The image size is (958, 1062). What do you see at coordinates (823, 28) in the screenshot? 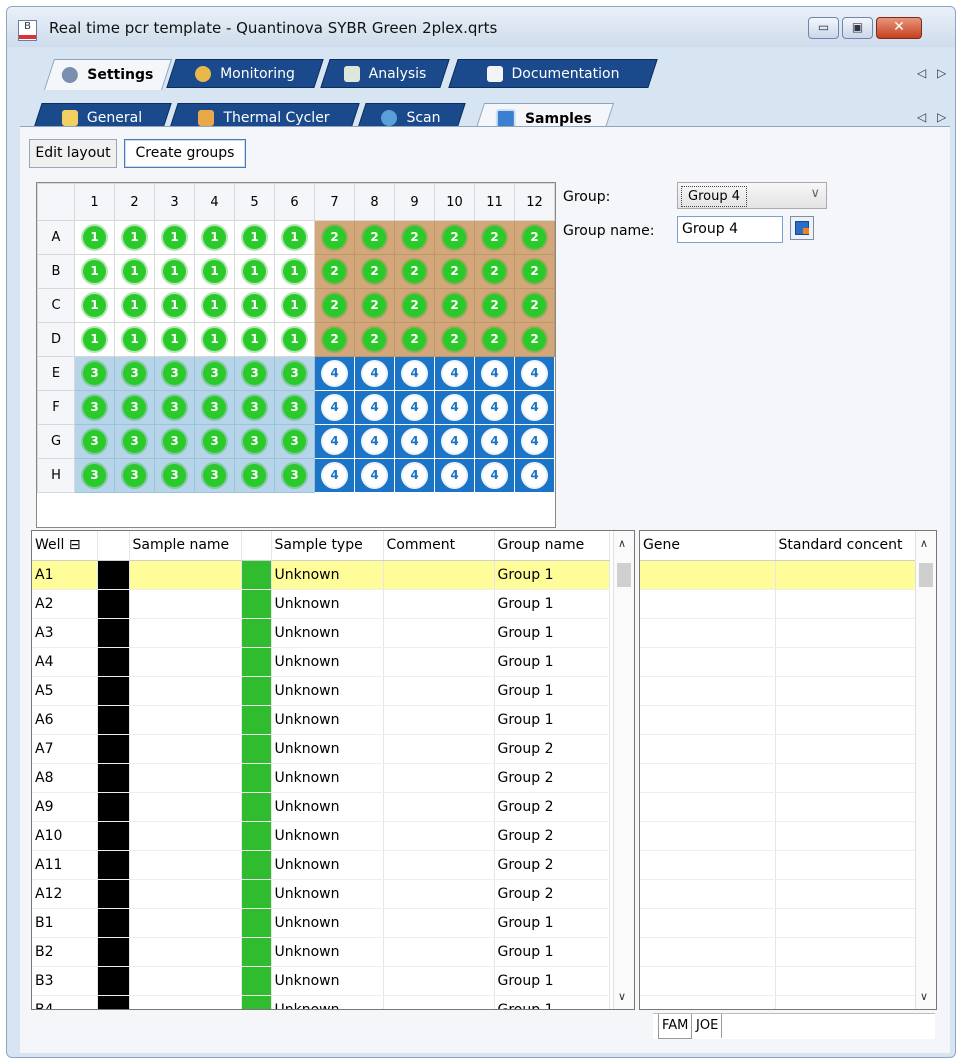
I see `minimize-button: ▭` at bounding box center [823, 28].